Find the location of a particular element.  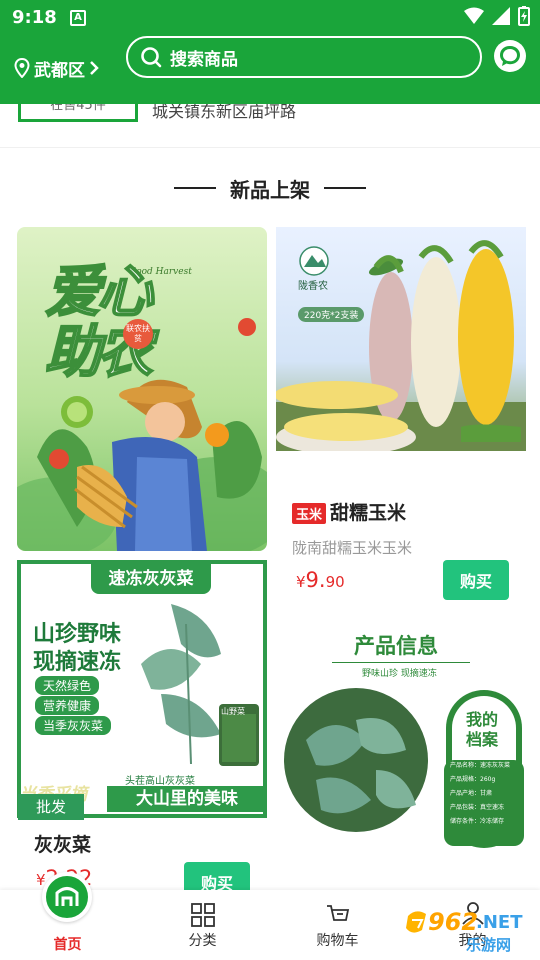

spec-3: 产品产地：甘肃 is located at coordinates (471, 793).